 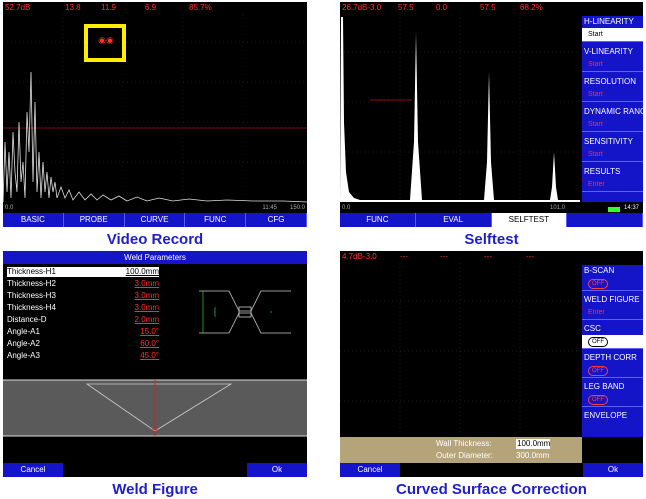 What do you see at coordinates (604, 386) in the screenshot?
I see `leg-band-label: LEG BAND` at bounding box center [604, 386].